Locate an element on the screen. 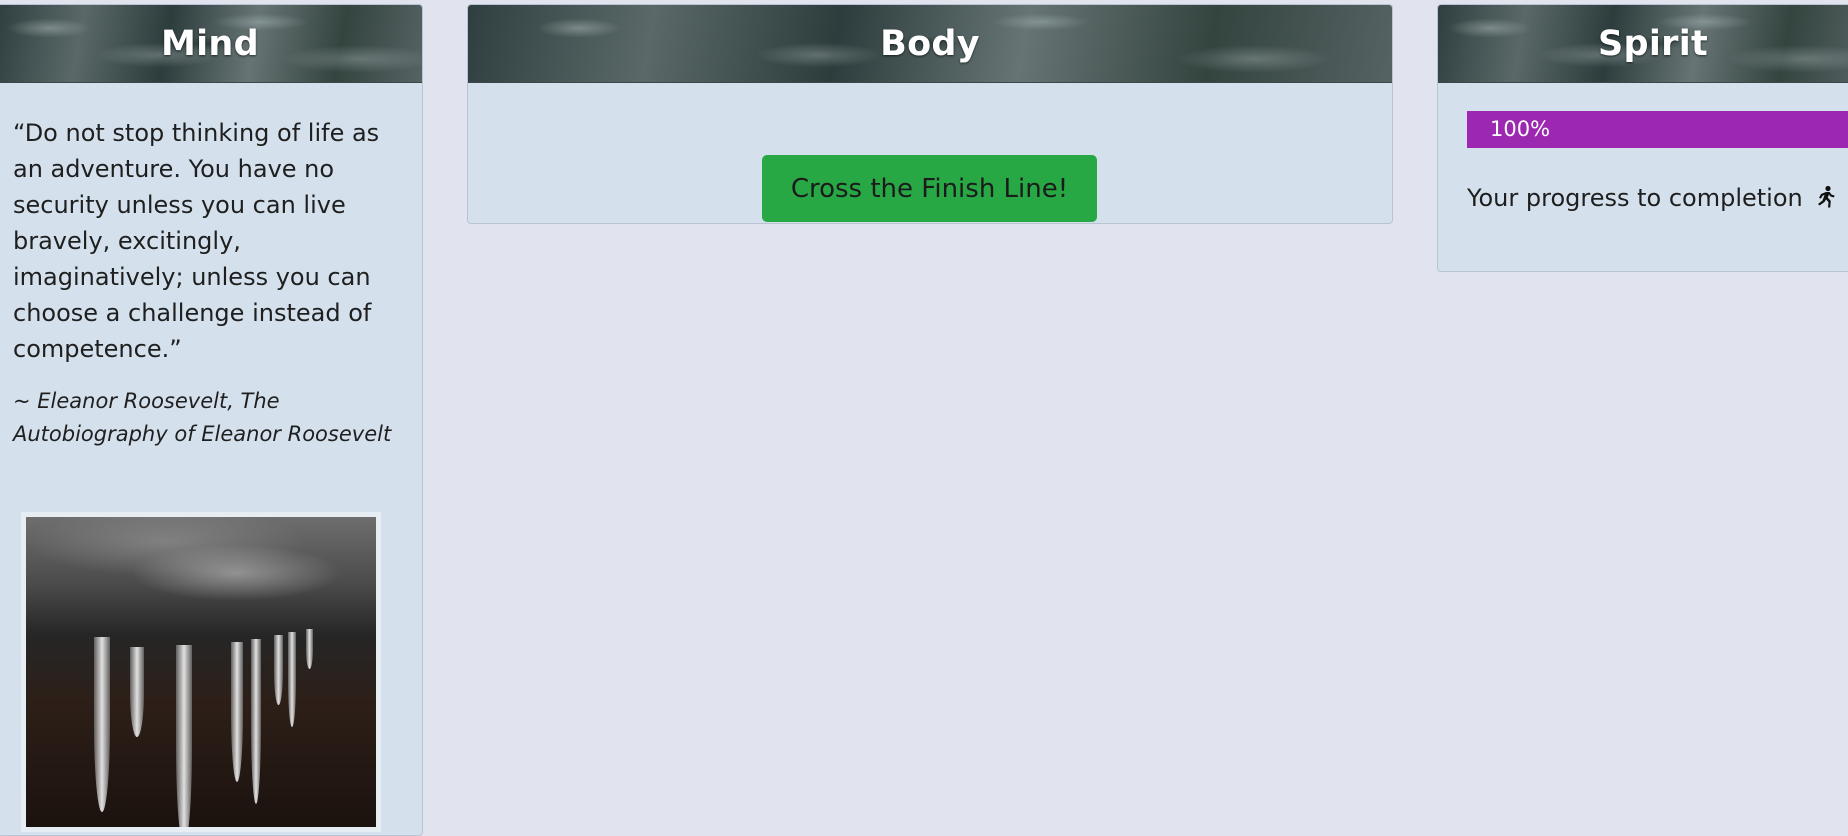  progress-bar: 100% is located at coordinates (1657, 129).